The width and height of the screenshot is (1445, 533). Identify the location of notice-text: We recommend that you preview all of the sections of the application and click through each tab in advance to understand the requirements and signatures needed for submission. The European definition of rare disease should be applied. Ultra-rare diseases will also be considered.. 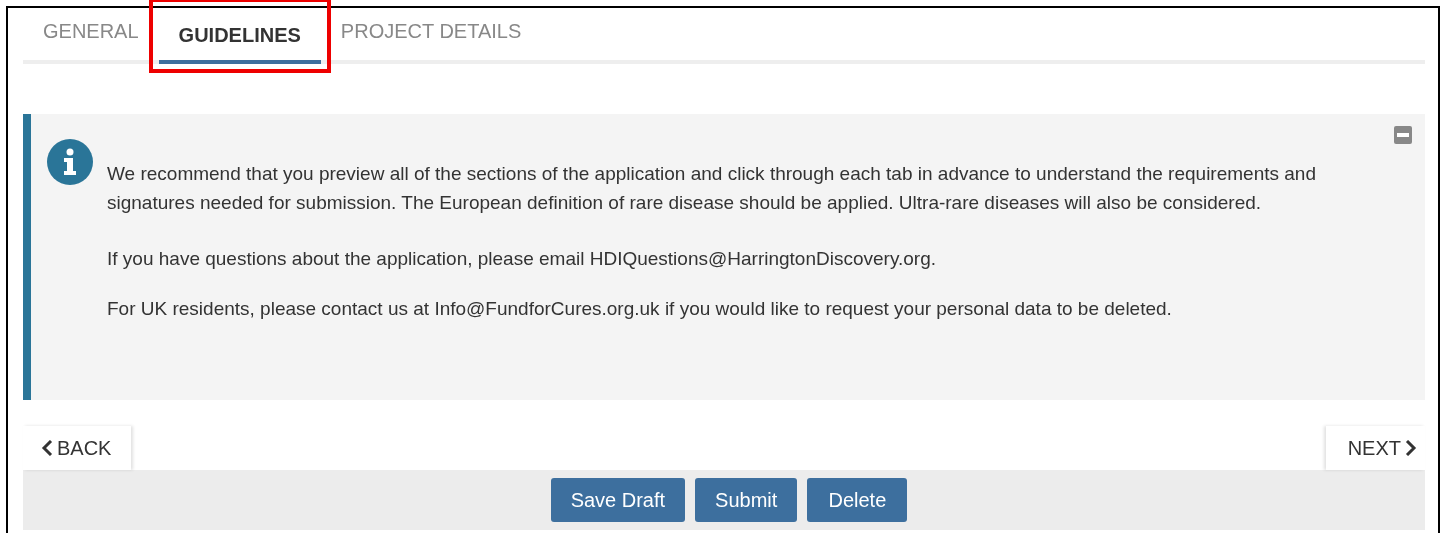
(712, 188).